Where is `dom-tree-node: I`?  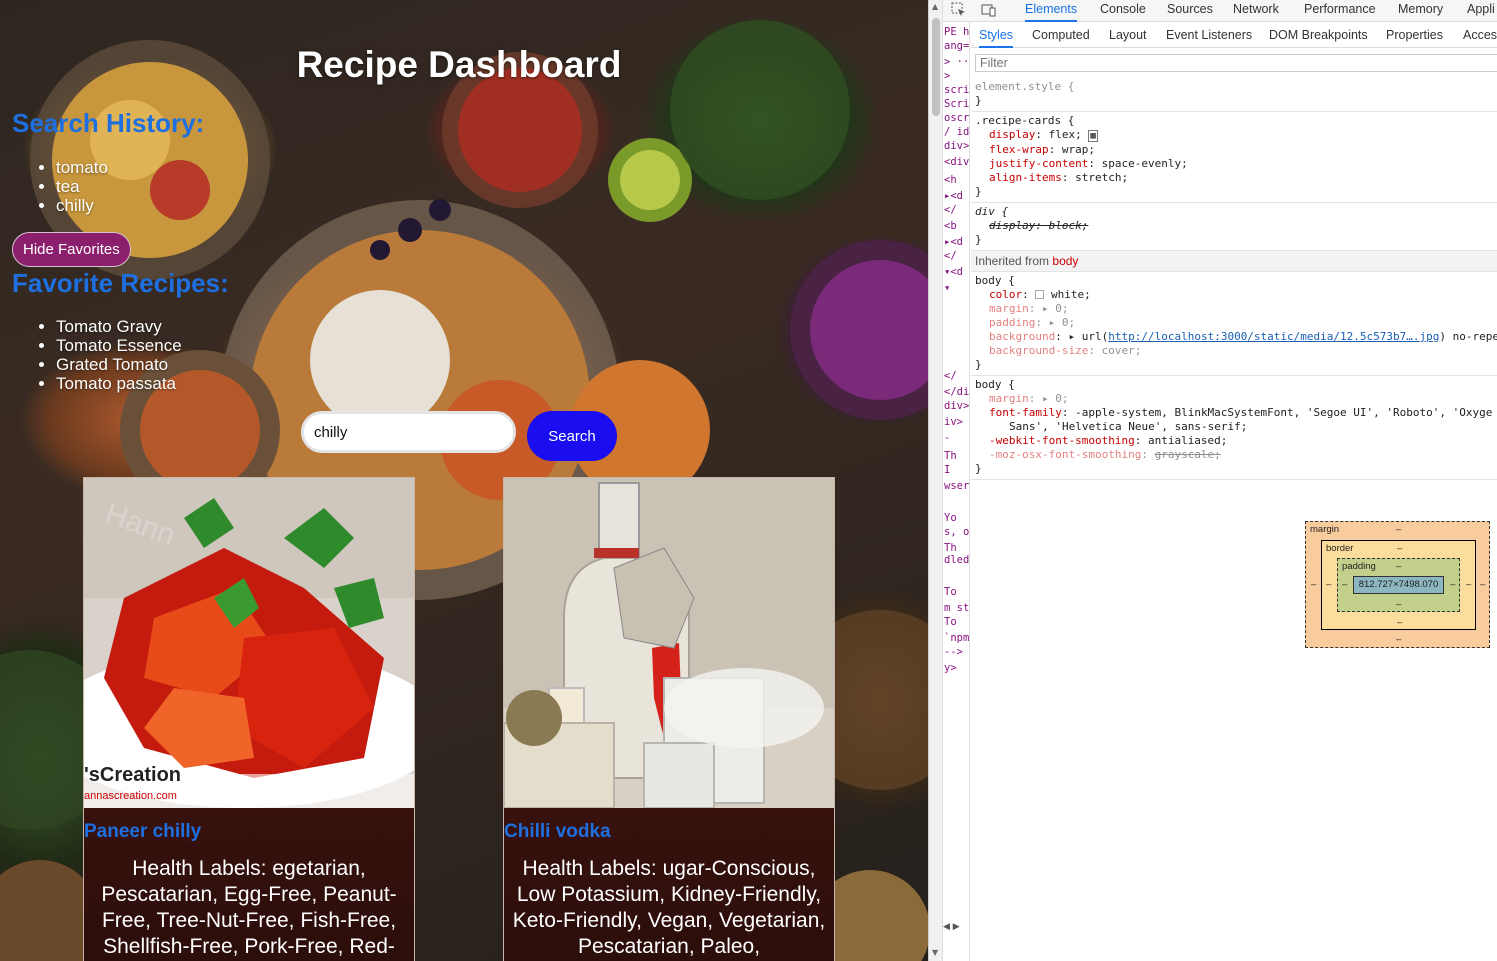 dom-tree-node: I is located at coordinates (947, 470).